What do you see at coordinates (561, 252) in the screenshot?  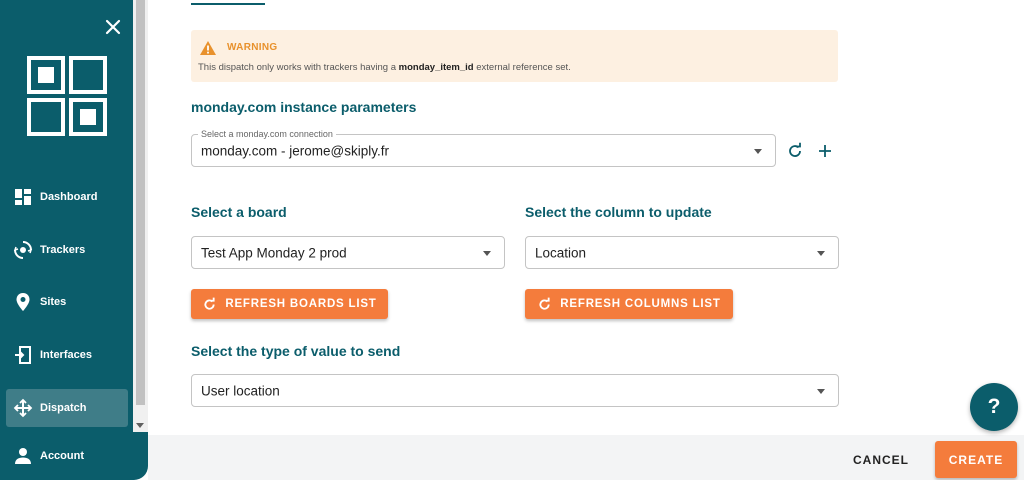 I see `column-select-value: Location` at bounding box center [561, 252].